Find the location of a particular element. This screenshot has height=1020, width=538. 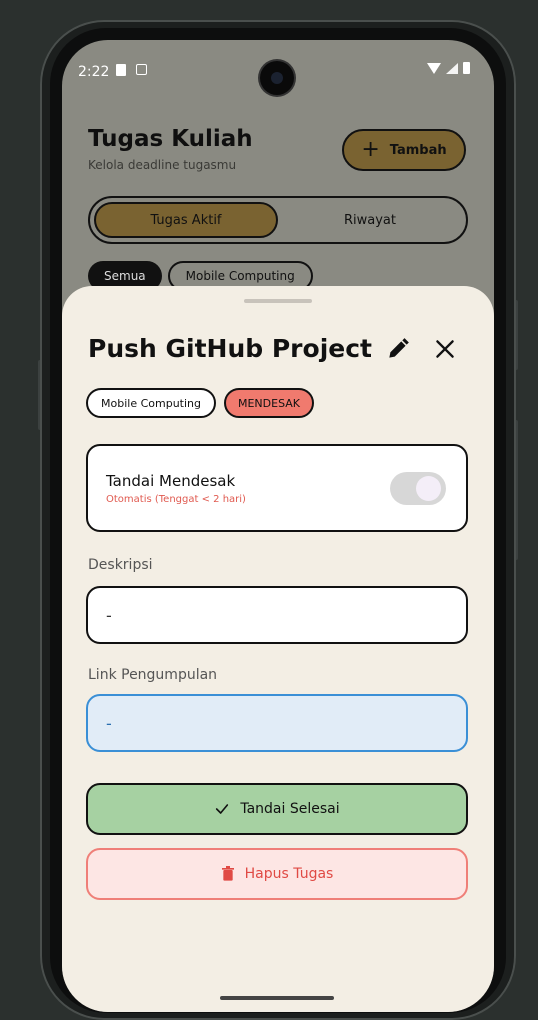

toggle-knob is located at coordinates (428, 488).